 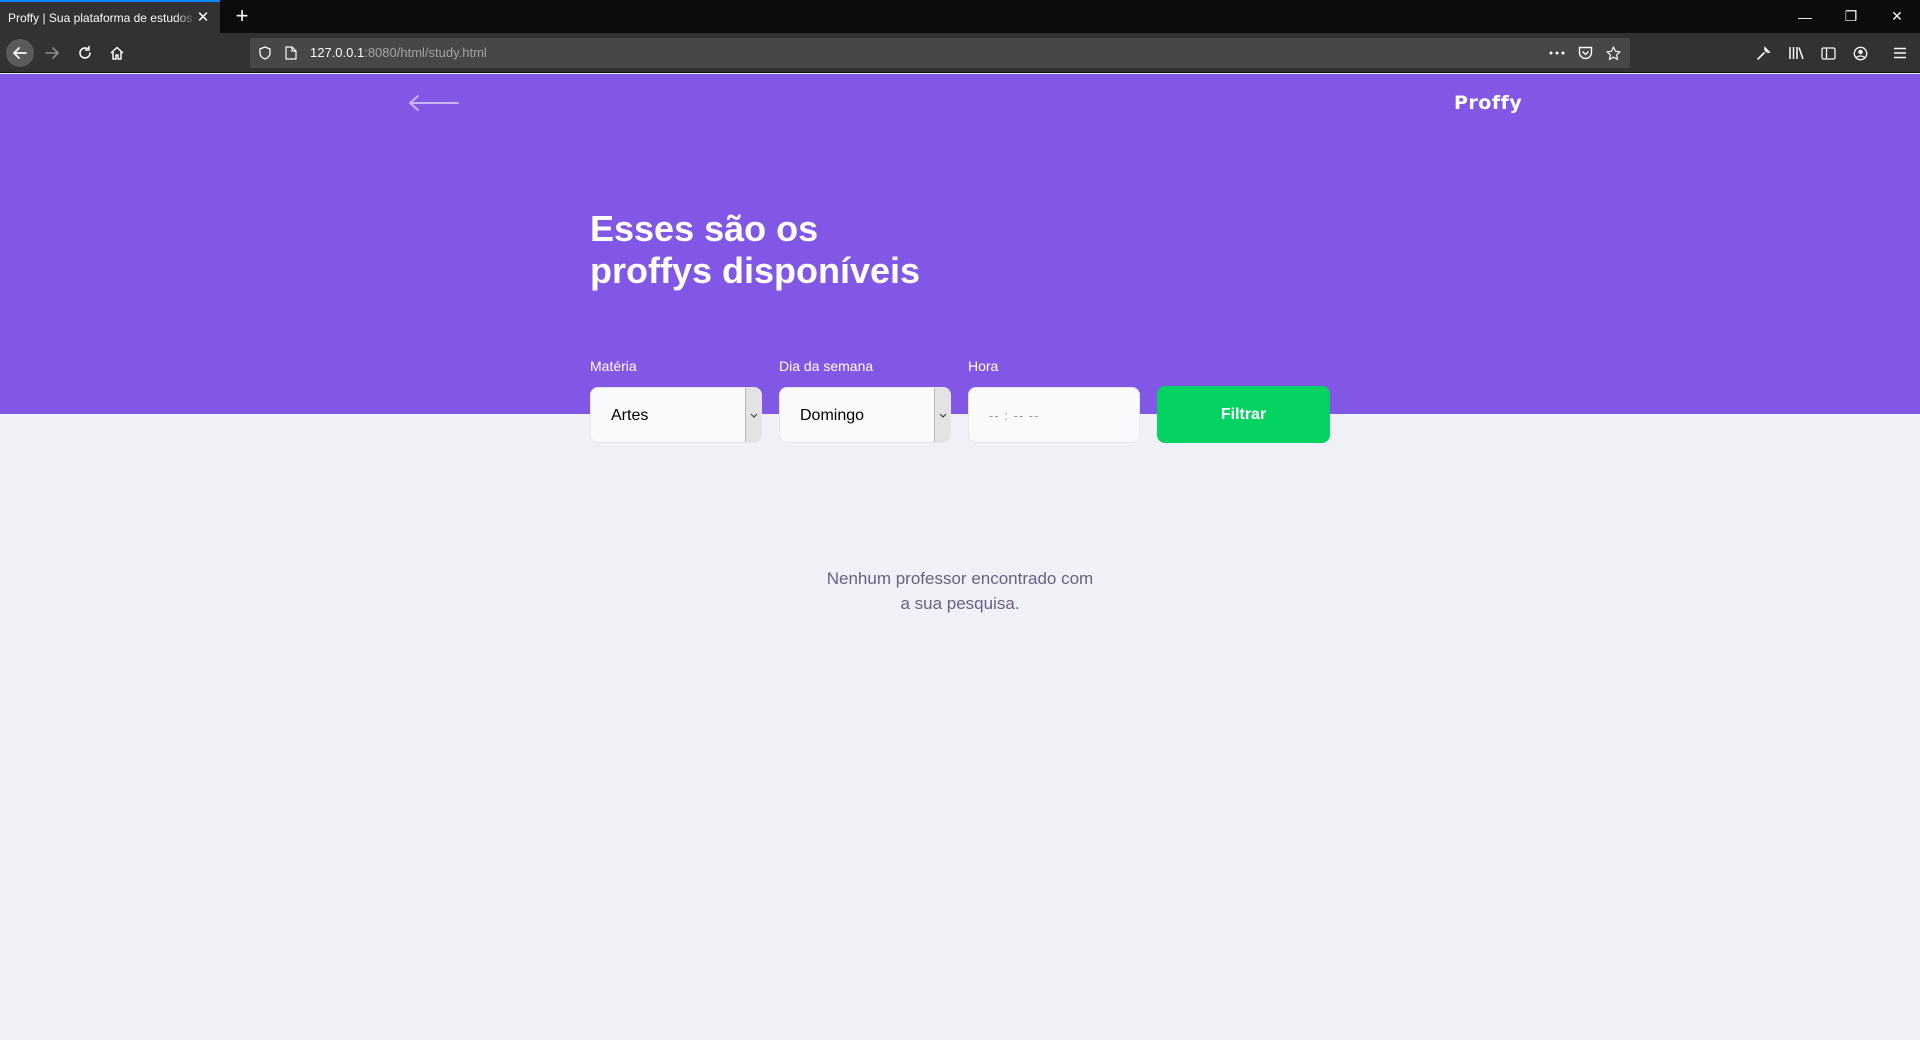 I want to click on empty-message-line-2: a sua pesquisa., so click(x=960, y=603).